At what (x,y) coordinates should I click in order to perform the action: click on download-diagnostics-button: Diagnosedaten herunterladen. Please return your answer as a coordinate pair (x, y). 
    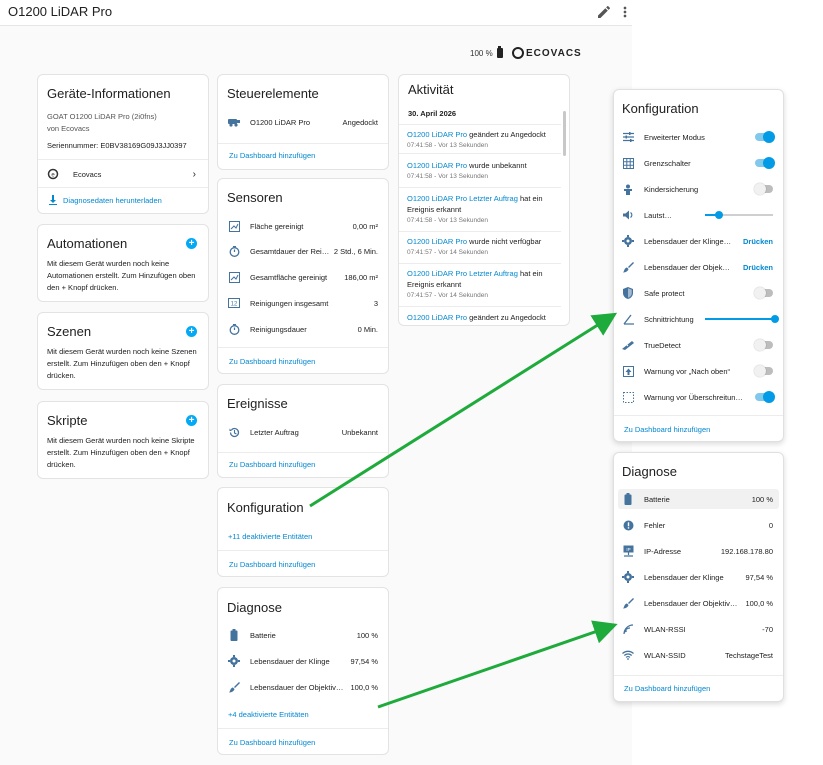
    Looking at the image, I should click on (122, 200).